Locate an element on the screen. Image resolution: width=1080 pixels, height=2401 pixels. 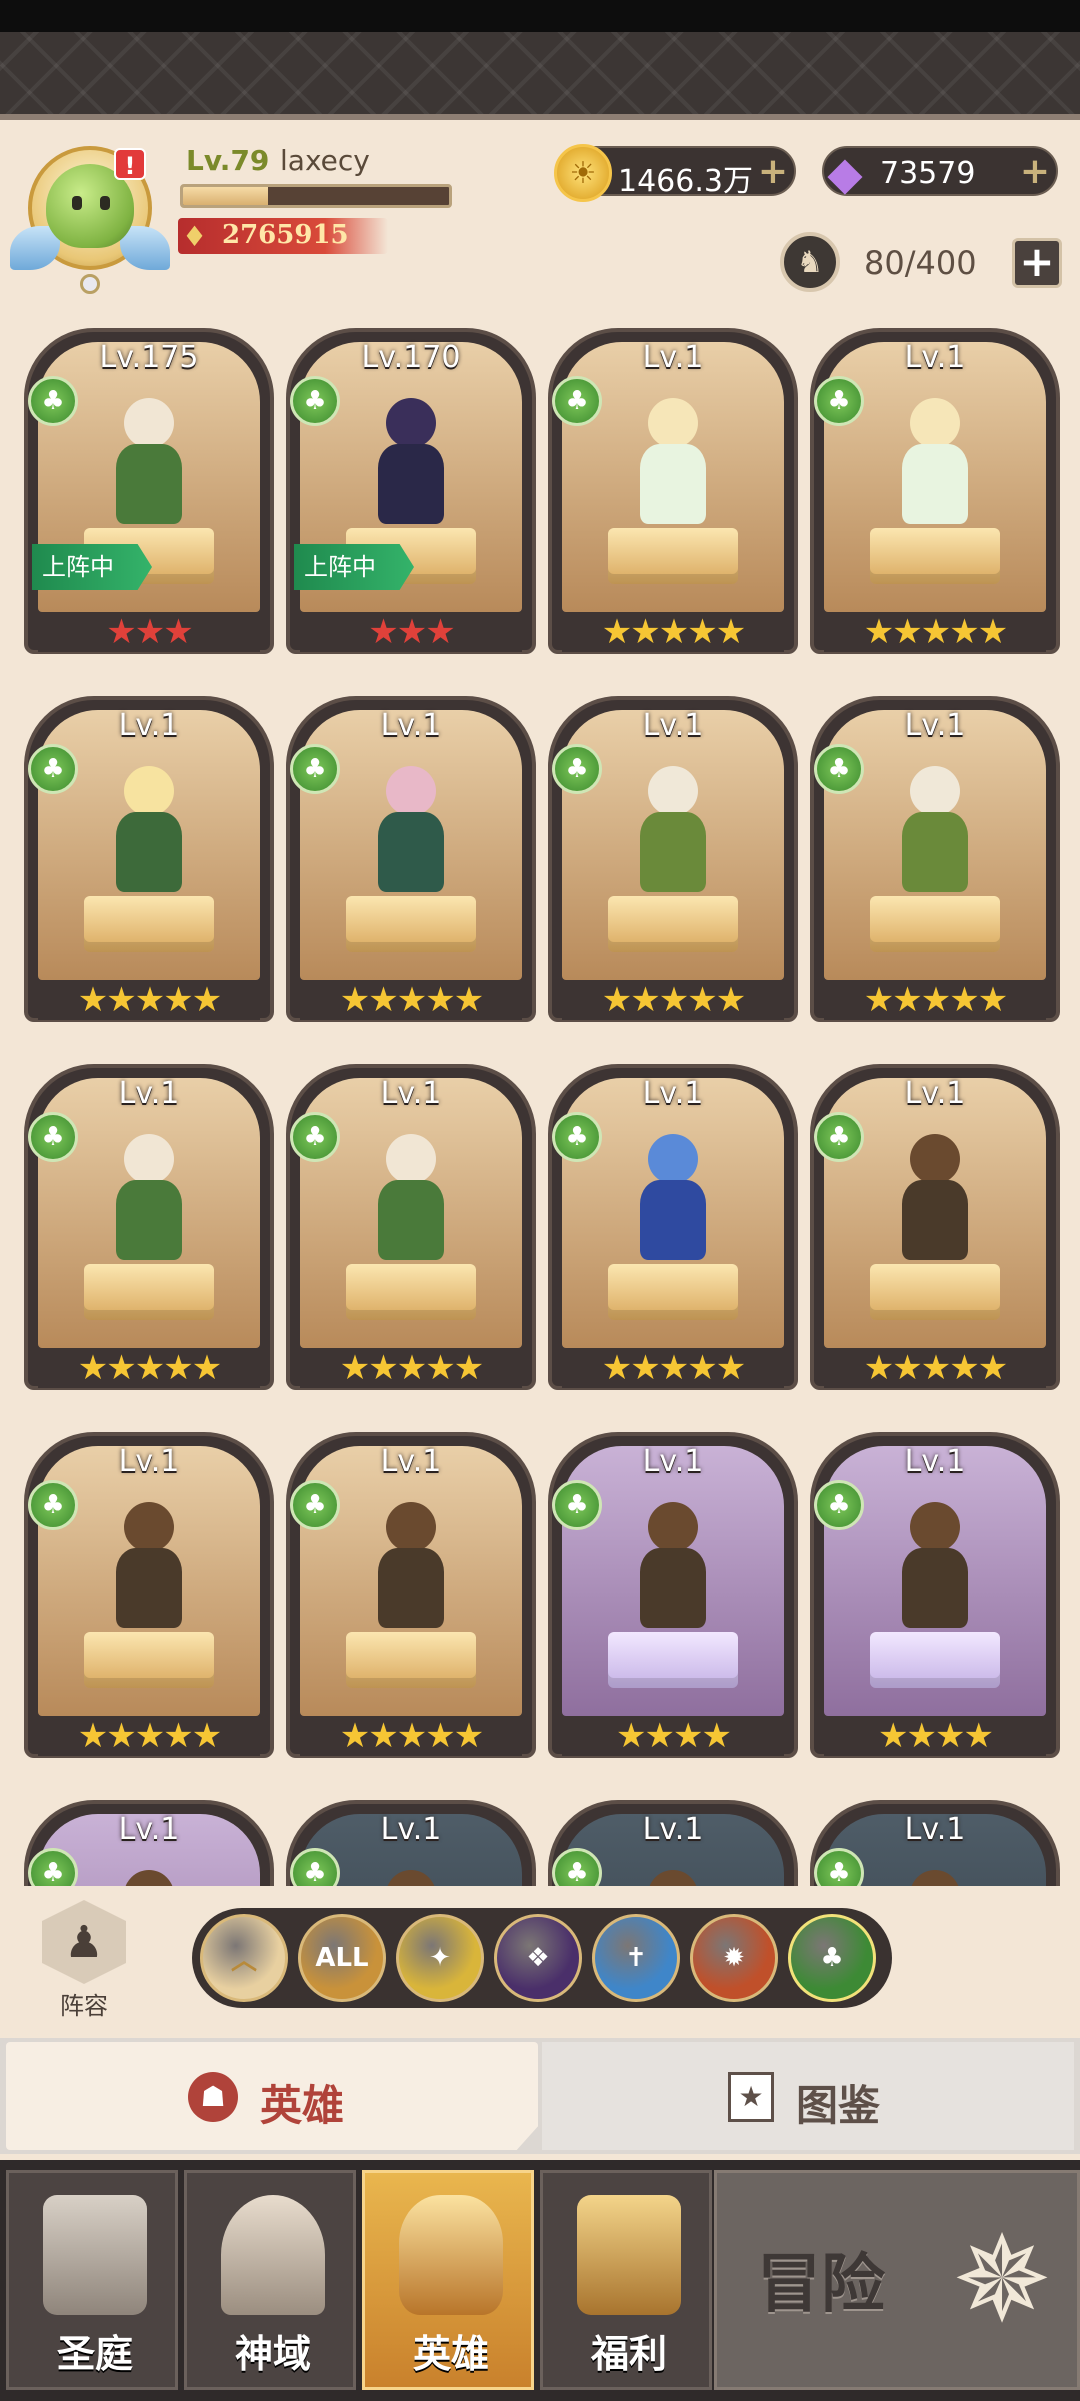
hero-level: Lv.175 is located at coordinates (149, 357).